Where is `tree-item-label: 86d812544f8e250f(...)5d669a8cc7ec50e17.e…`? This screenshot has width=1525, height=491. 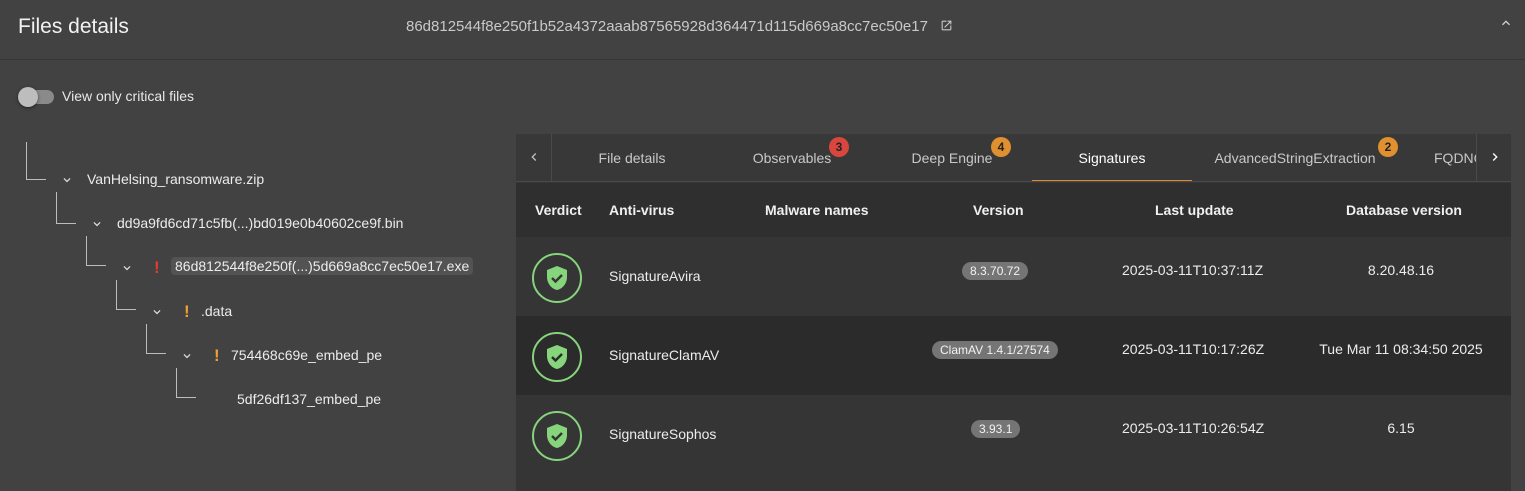 tree-item-label: 86d812544f8e250f(...)5d669a8cc7ec50e17.e… is located at coordinates (322, 266).